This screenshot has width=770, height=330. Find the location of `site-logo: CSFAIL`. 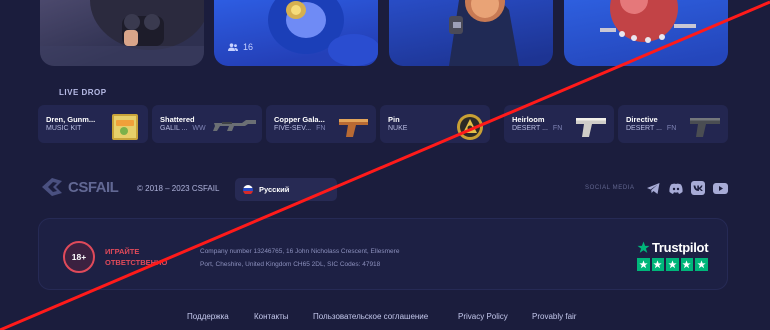

site-logo: CSFAIL is located at coordinates (79, 187).